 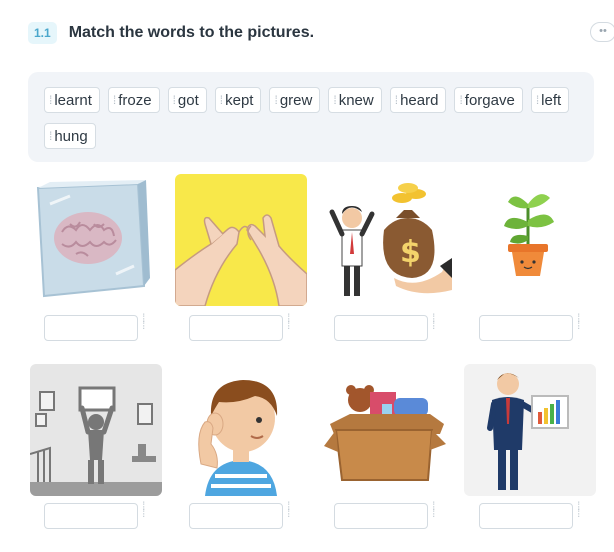 I want to click on word-chip-label: hung, so click(x=71, y=136).